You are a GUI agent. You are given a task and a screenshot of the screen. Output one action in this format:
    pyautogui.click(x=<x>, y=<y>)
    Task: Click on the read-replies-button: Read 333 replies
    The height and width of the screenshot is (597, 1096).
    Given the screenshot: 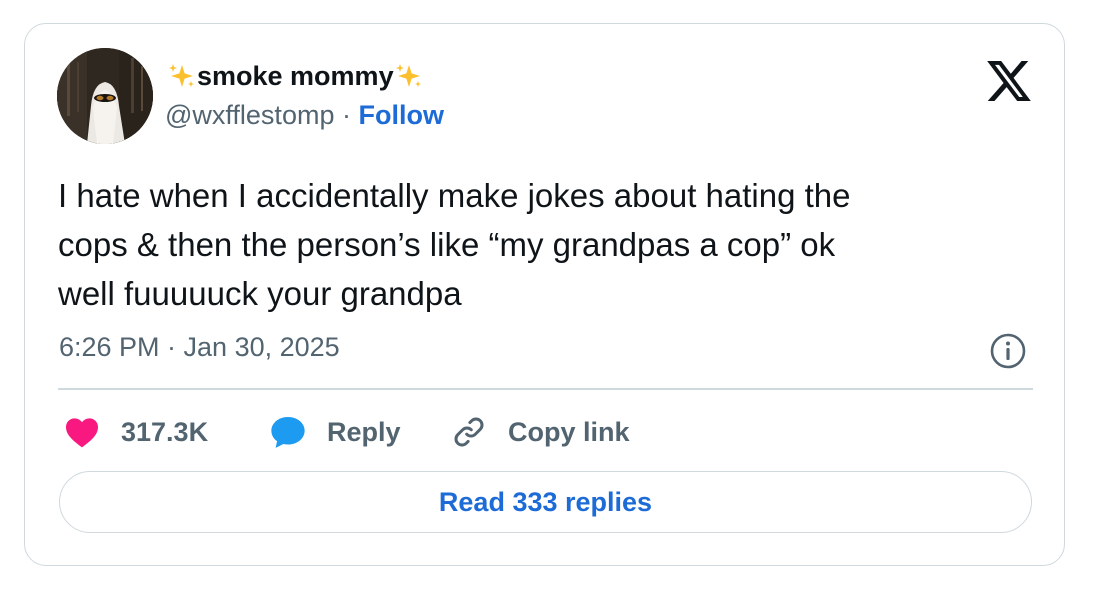 What is the action you would take?
    pyautogui.click(x=545, y=502)
    